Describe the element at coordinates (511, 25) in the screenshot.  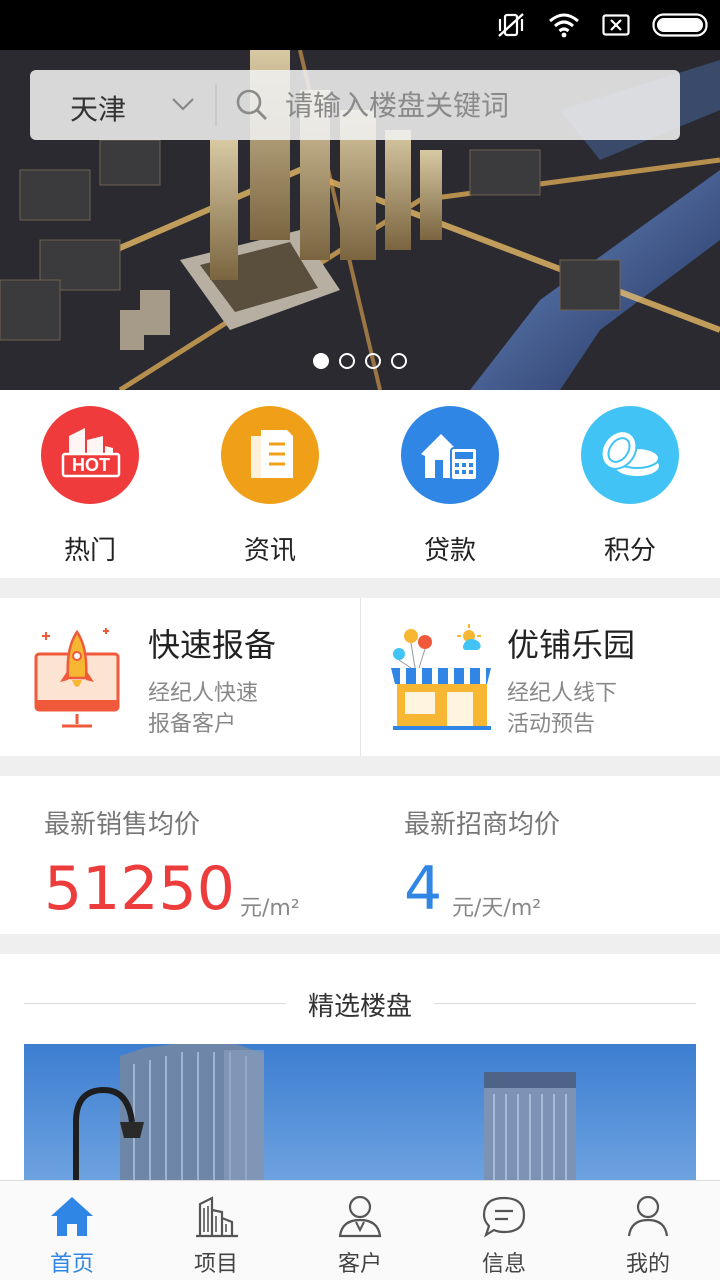
I see `vibrate-off-icon` at that location.